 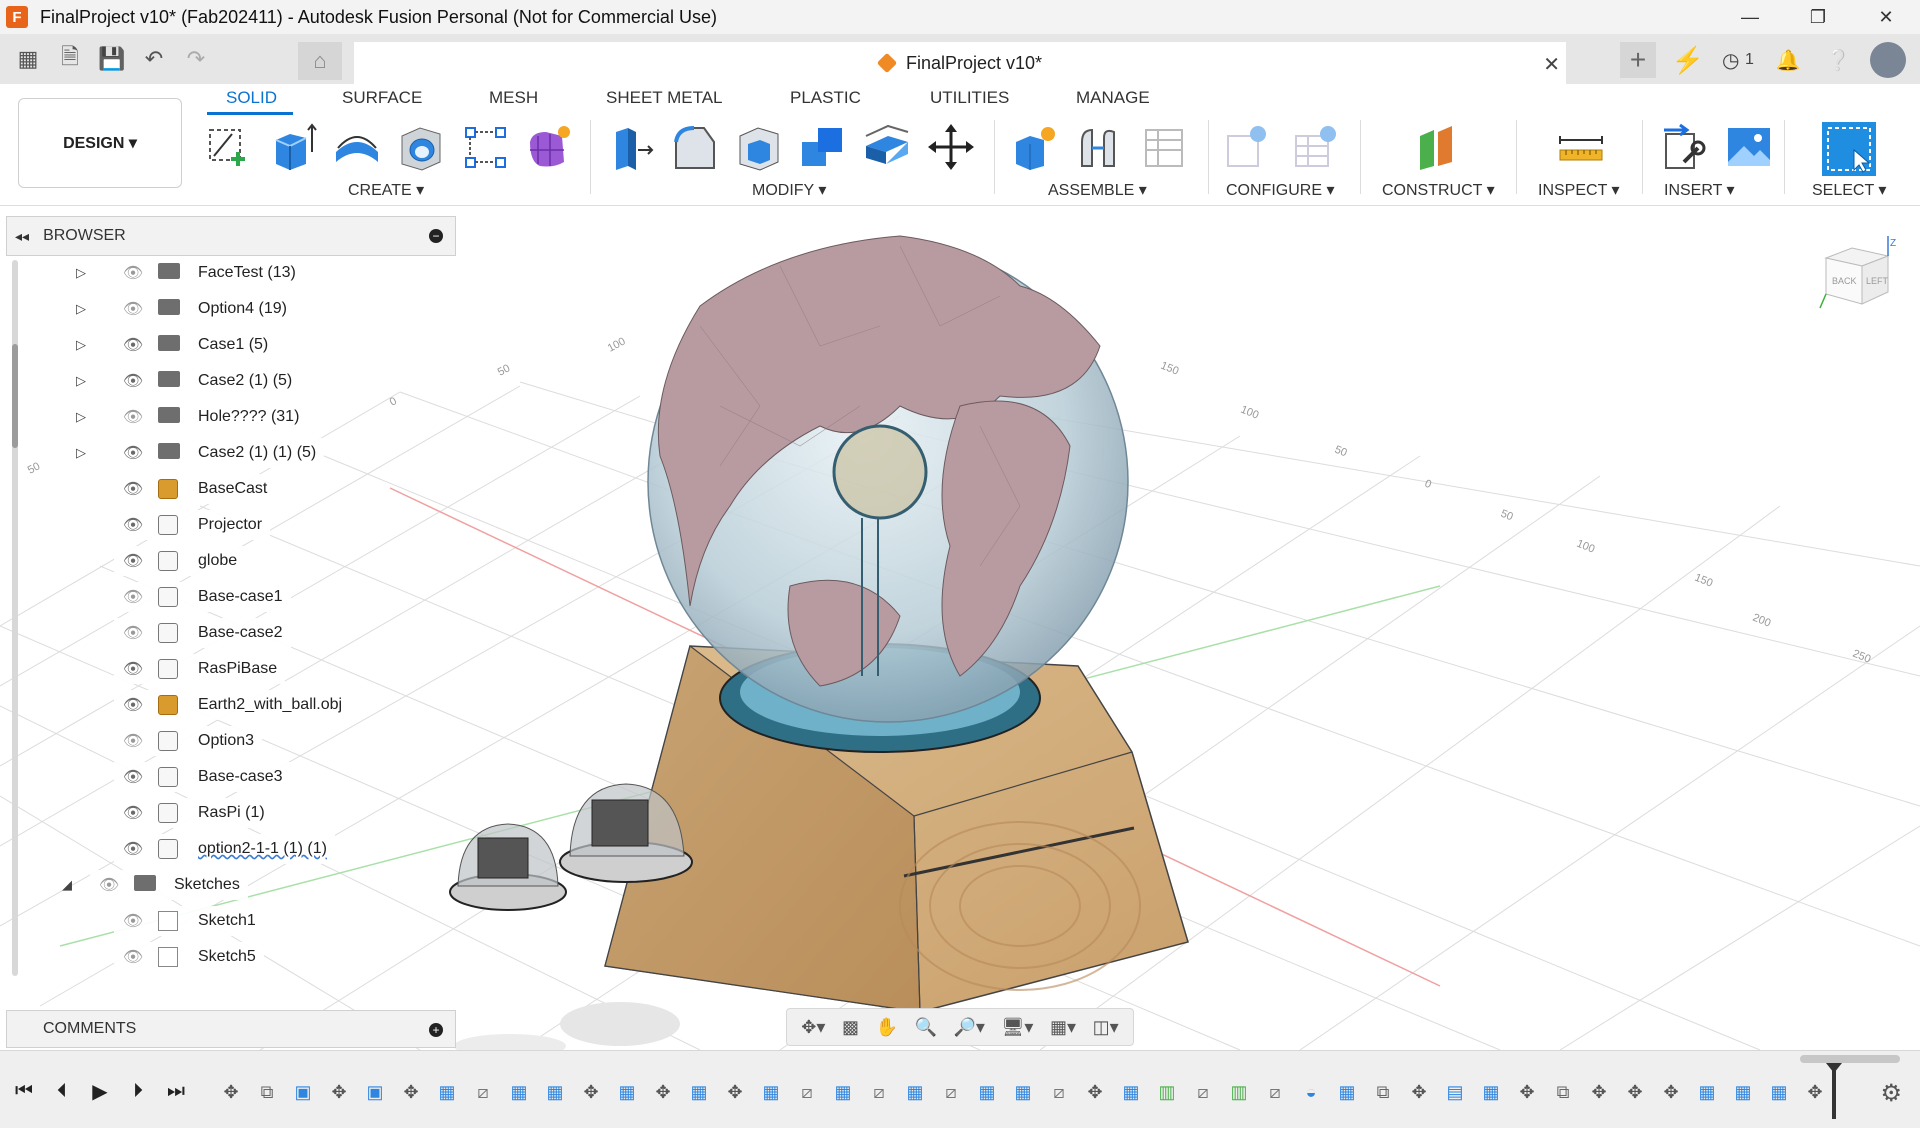 What do you see at coordinates (357, 147) in the screenshot?
I see `revolve-tool` at bounding box center [357, 147].